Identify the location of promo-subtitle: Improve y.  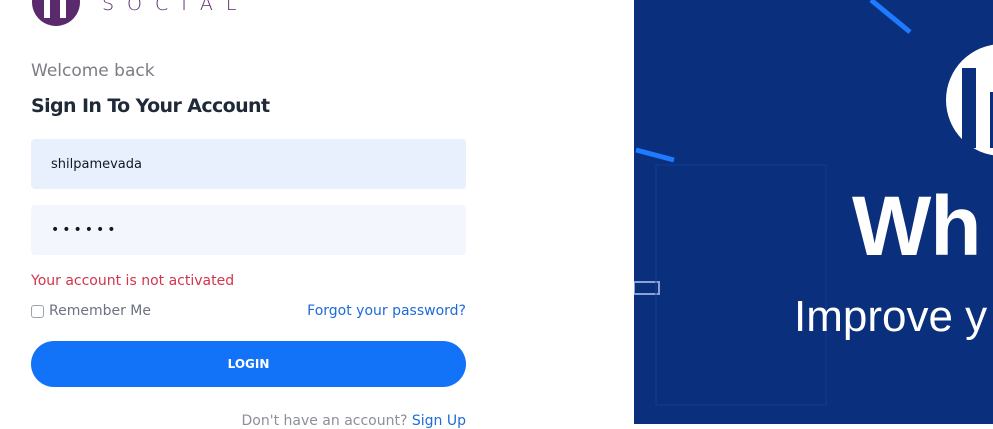
(891, 316).